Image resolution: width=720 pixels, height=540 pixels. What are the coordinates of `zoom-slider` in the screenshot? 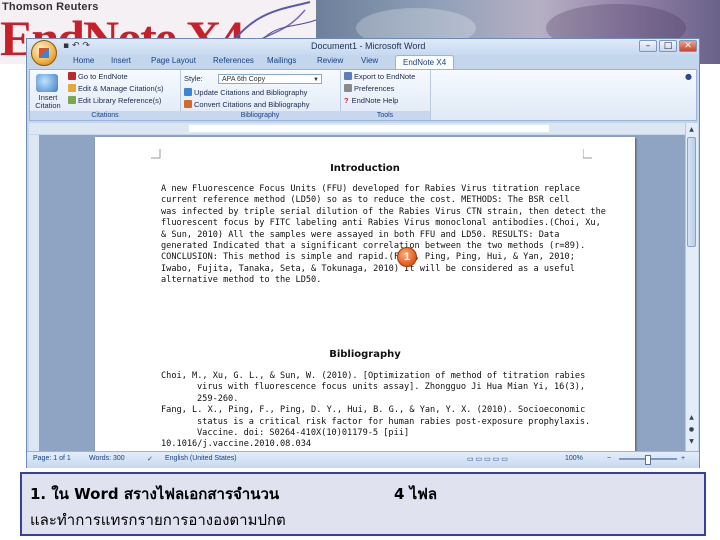 It's located at (648, 460).